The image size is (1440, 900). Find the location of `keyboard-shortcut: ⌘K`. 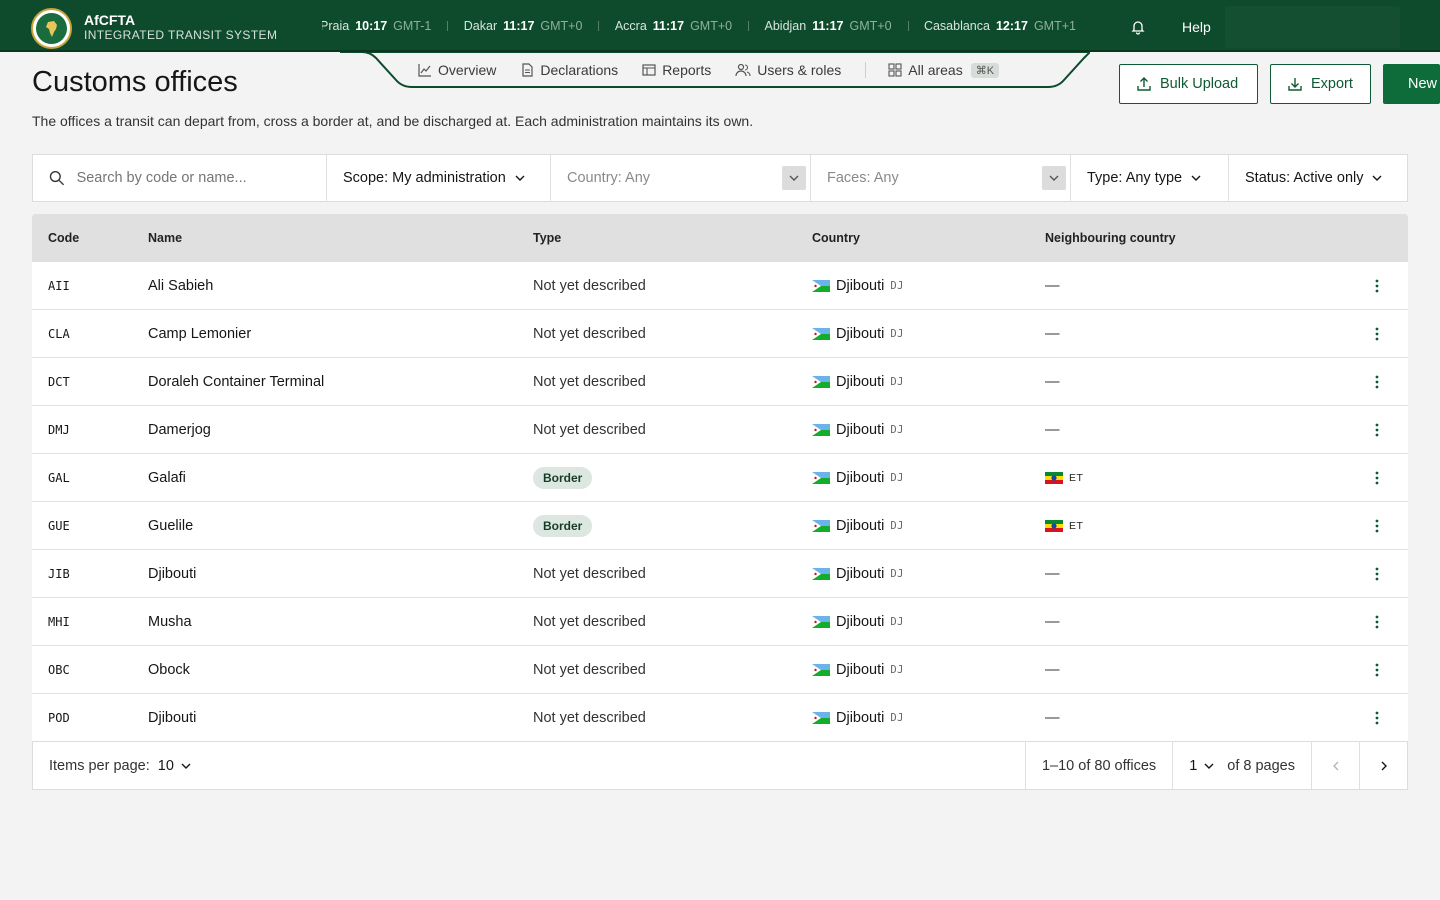

keyboard-shortcut: ⌘K is located at coordinates (985, 70).